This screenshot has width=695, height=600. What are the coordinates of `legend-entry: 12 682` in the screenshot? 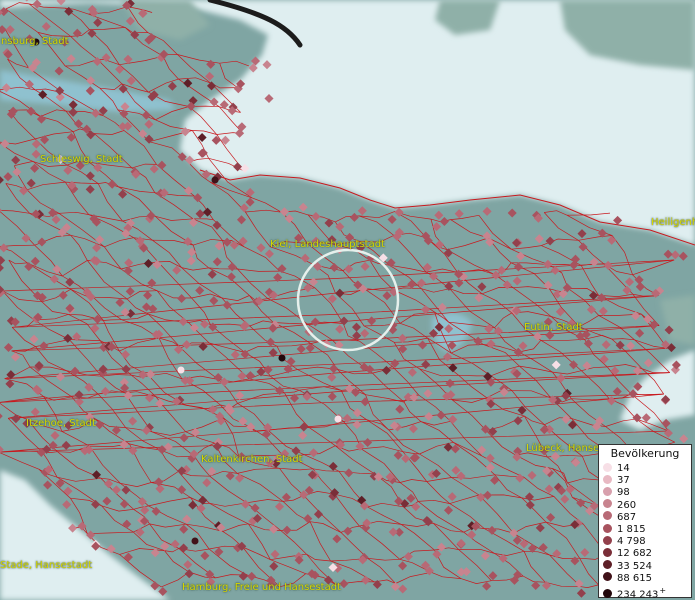 It's located at (627, 553).